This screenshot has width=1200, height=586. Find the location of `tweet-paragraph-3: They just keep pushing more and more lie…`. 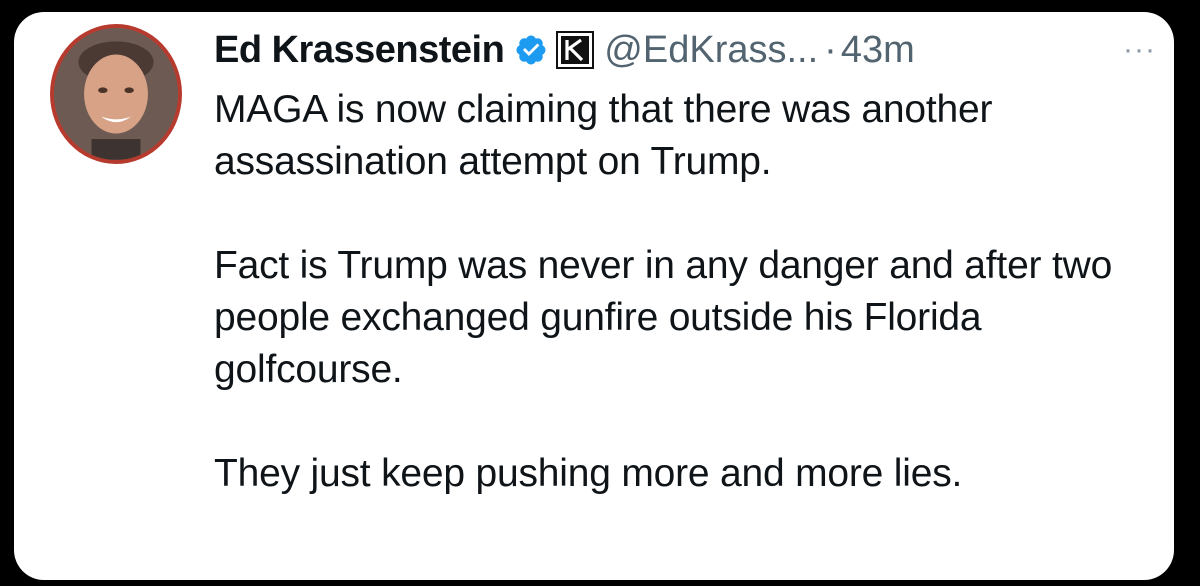

tweet-paragraph-3: They just keep pushing more and more lie… is located at coordinates (588, 473).